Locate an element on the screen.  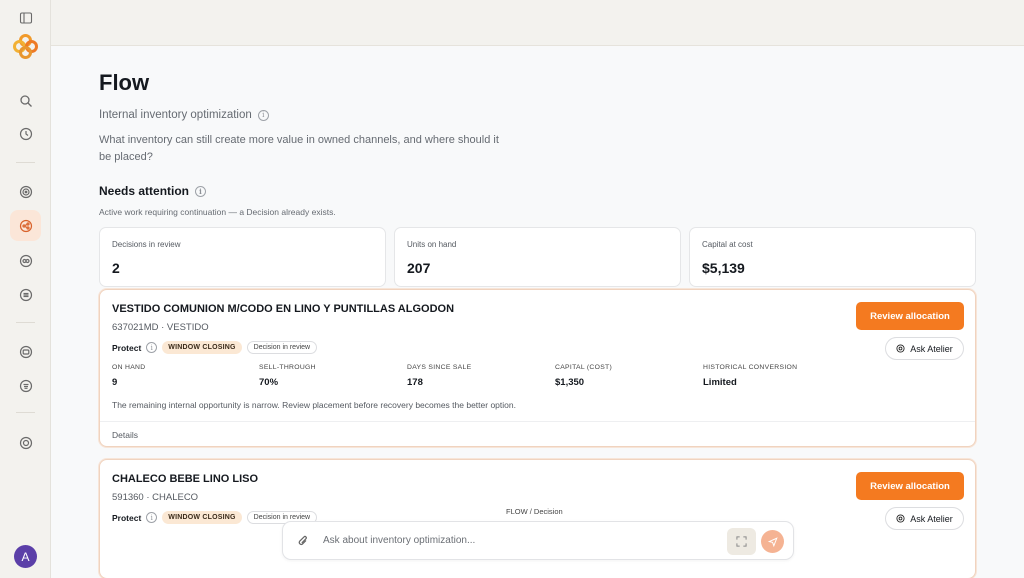
stat-value: 2 is located at coordinates (116, 268).